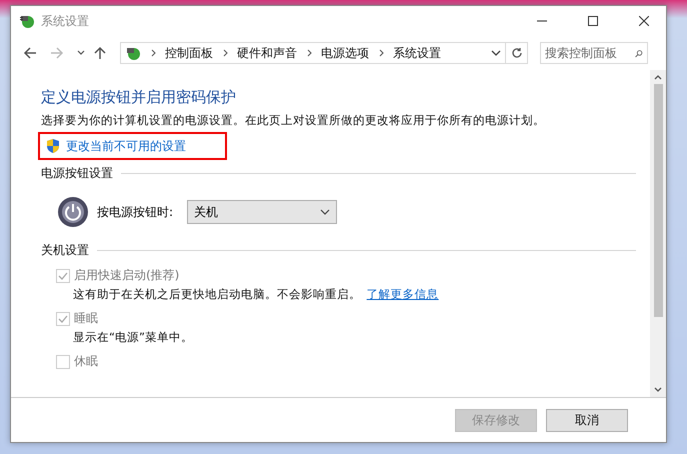 The image size is (687, 454). I want to click on back-arrow-icon, so click(30, 53).